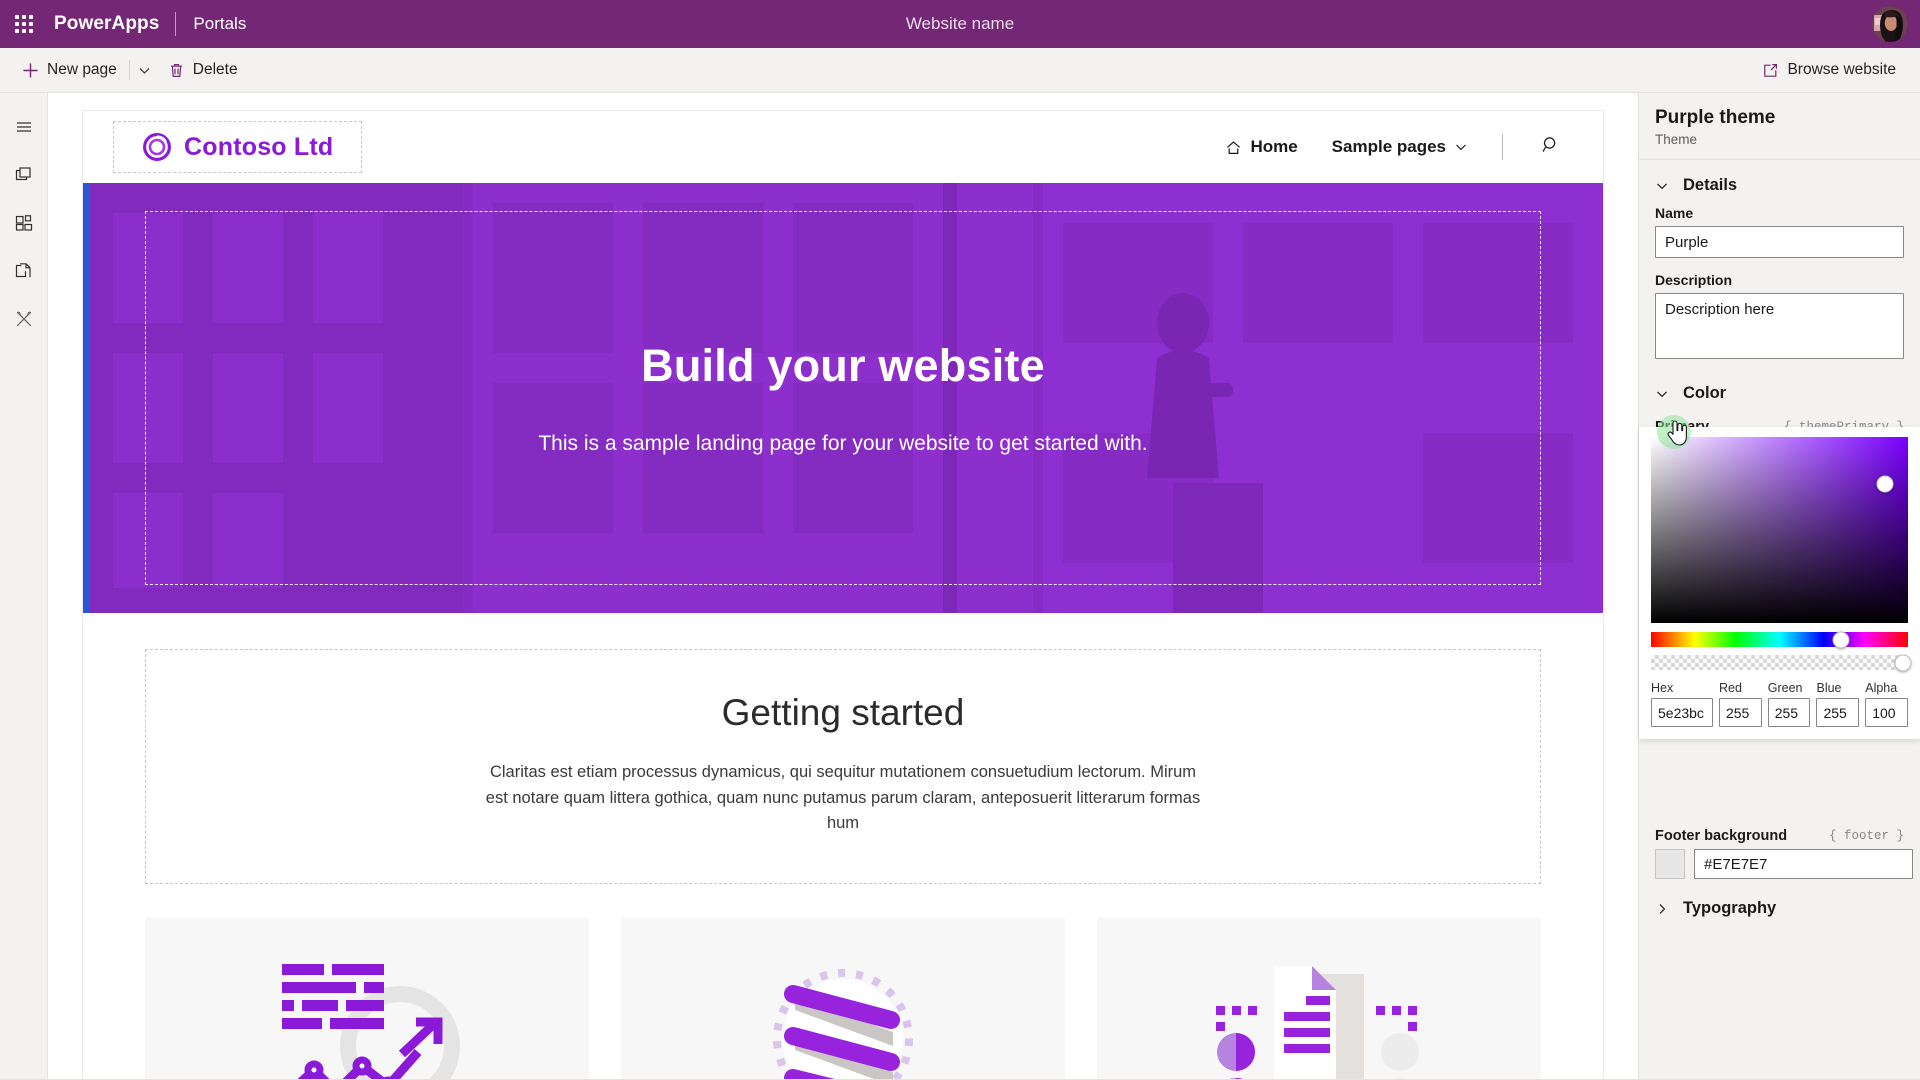 The height and width of the screenshot is (1080, 1920). I want to click on rail-item-templates, so click(24, 271).